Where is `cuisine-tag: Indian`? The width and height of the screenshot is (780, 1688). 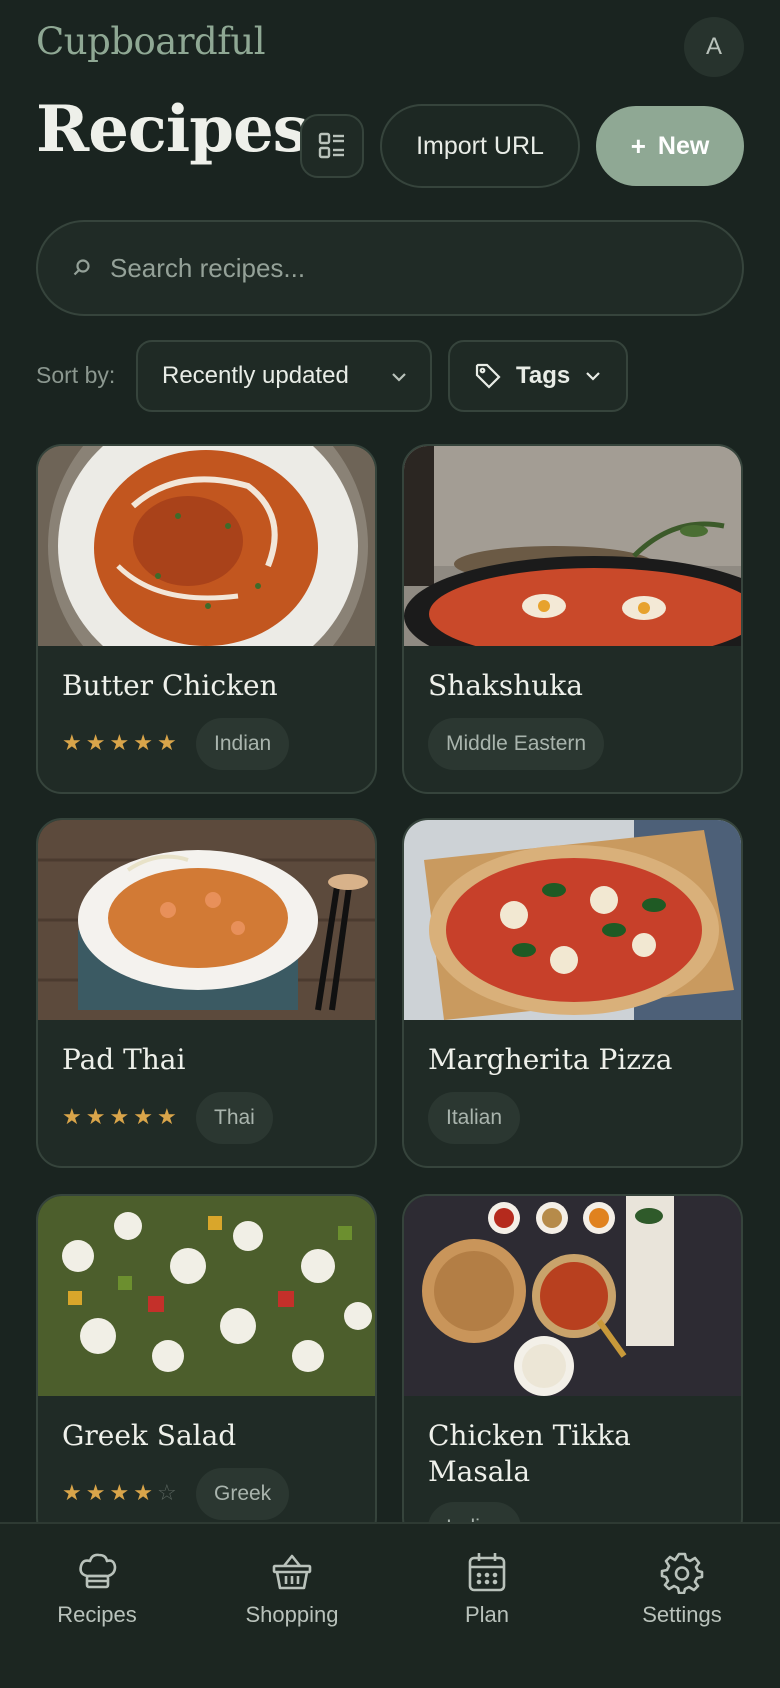 cuisine-tag: Indian is located at coordinates (243, 744).